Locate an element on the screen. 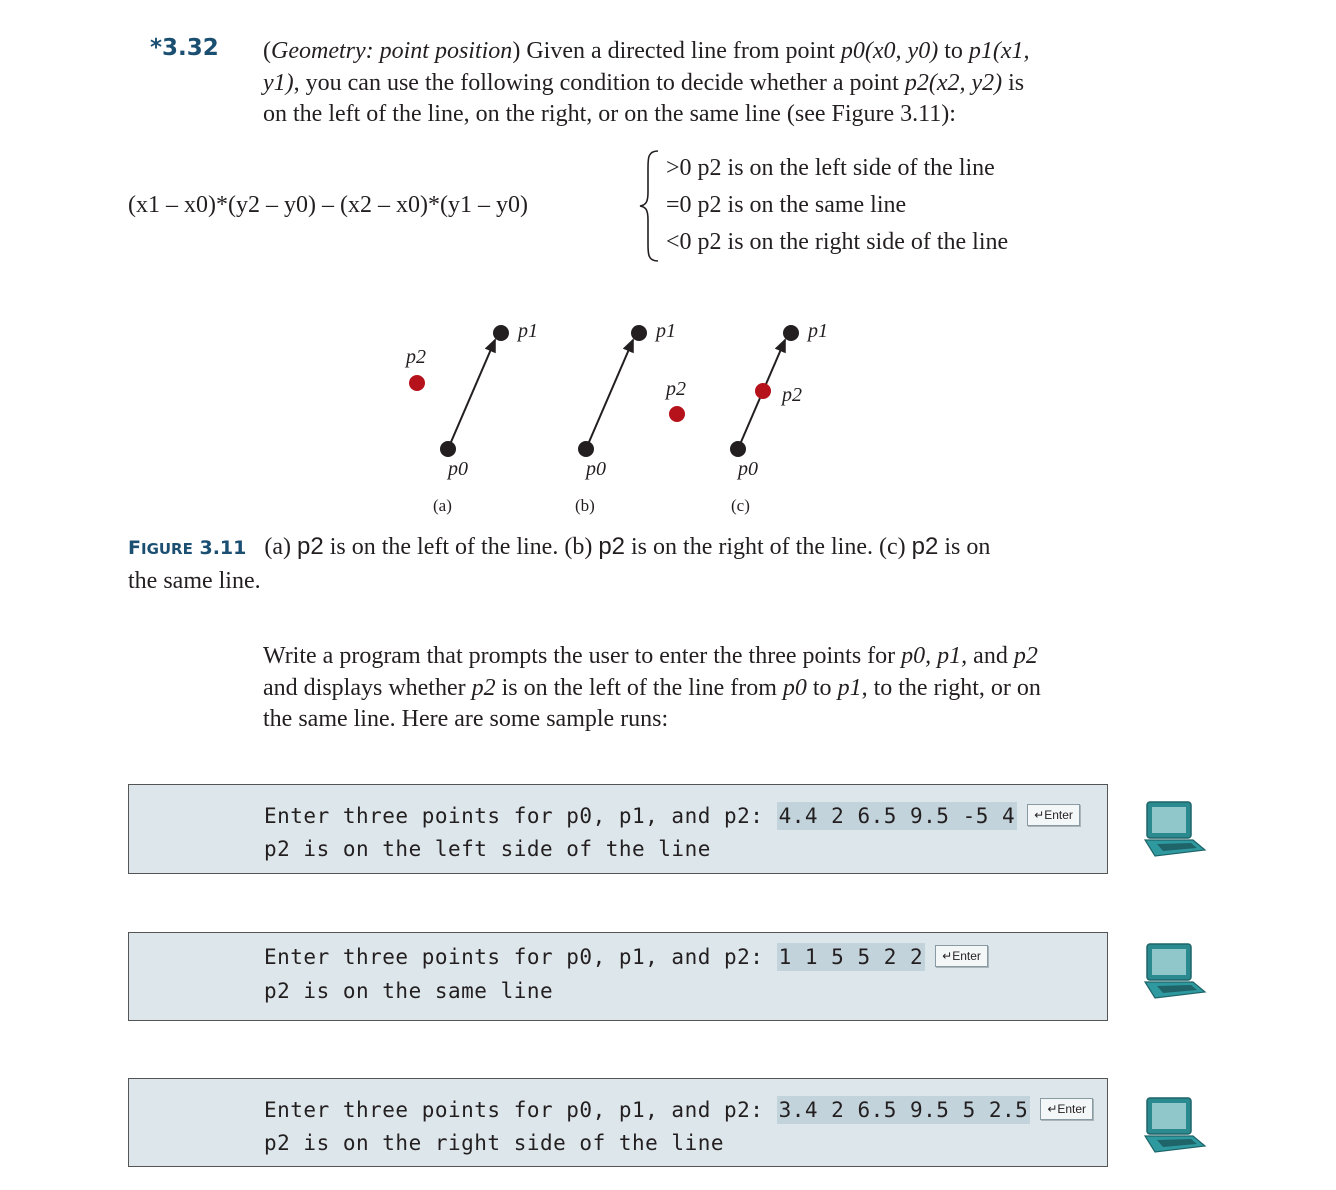 Image resolution: width=1336 pixels, height=1190 pixels. point-p2-b is located at coordinates (677, 414).